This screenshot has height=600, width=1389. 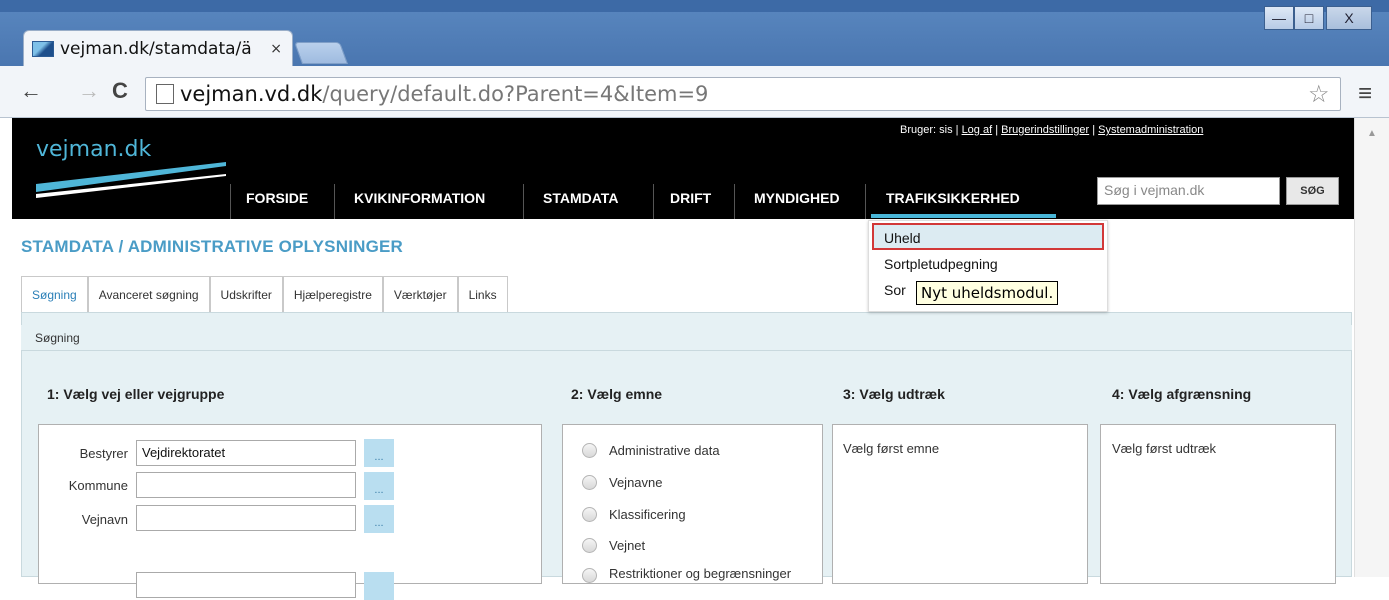 What do you see at coordinates (690, 198) in the screenshot?
I see `nav-drift: DRIFT` at bounding box center [690, 198].